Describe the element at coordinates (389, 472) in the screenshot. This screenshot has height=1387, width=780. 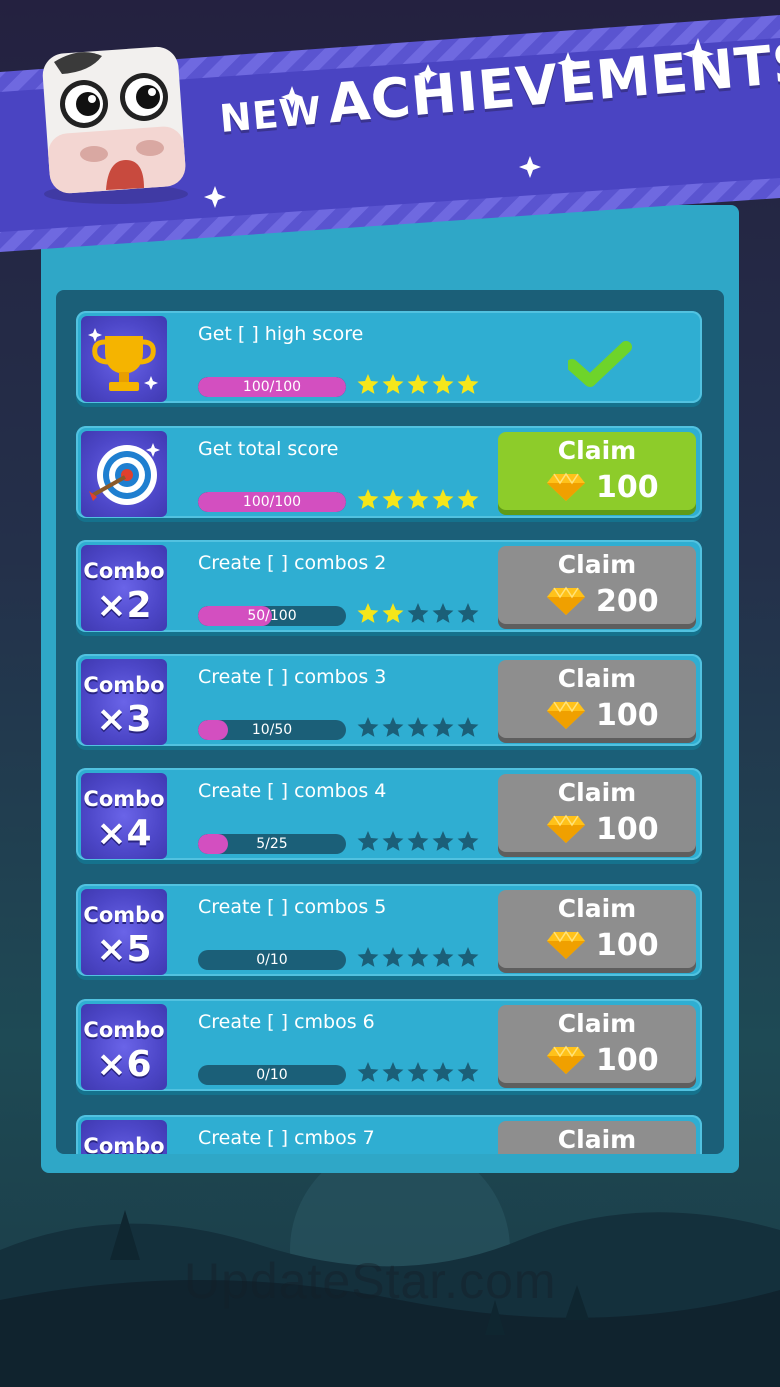
I see `achievement-row: Get total score 100/100 Claim 100` at that location.